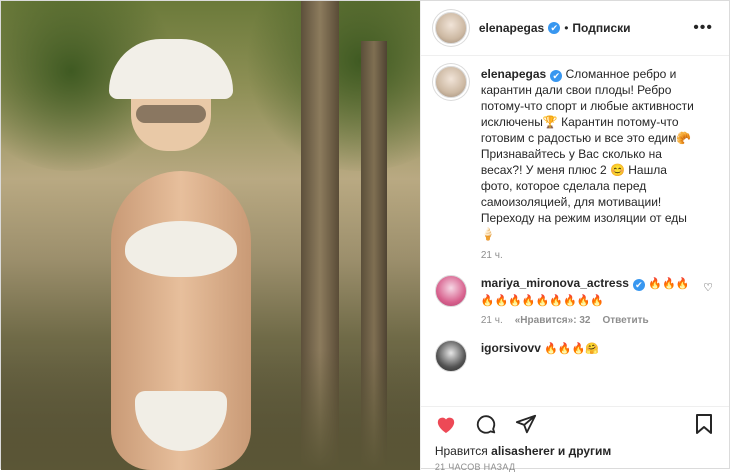 This screenshot has height=472, width=730. What do you see at coordinates (171, 114) in the screenshot?
I see `sunglasses` at bounding box center [171, 114].